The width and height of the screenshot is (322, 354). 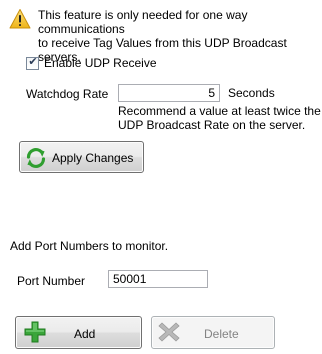 I want to click on checkmark-icon: ✔, so click(x=33, y=61).